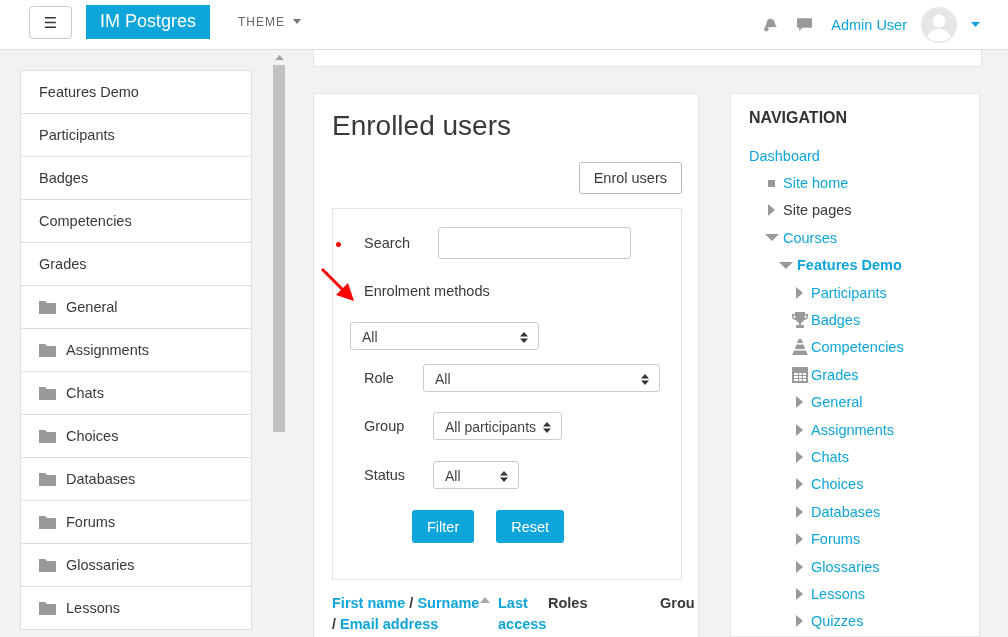 The width and height of the screenshot is (1008, 637). What do you see at coordinates (427, 291) in the screenshot?
I see `enrolment-methods-label: Enrolment methods` at bounding box center [427, 291].